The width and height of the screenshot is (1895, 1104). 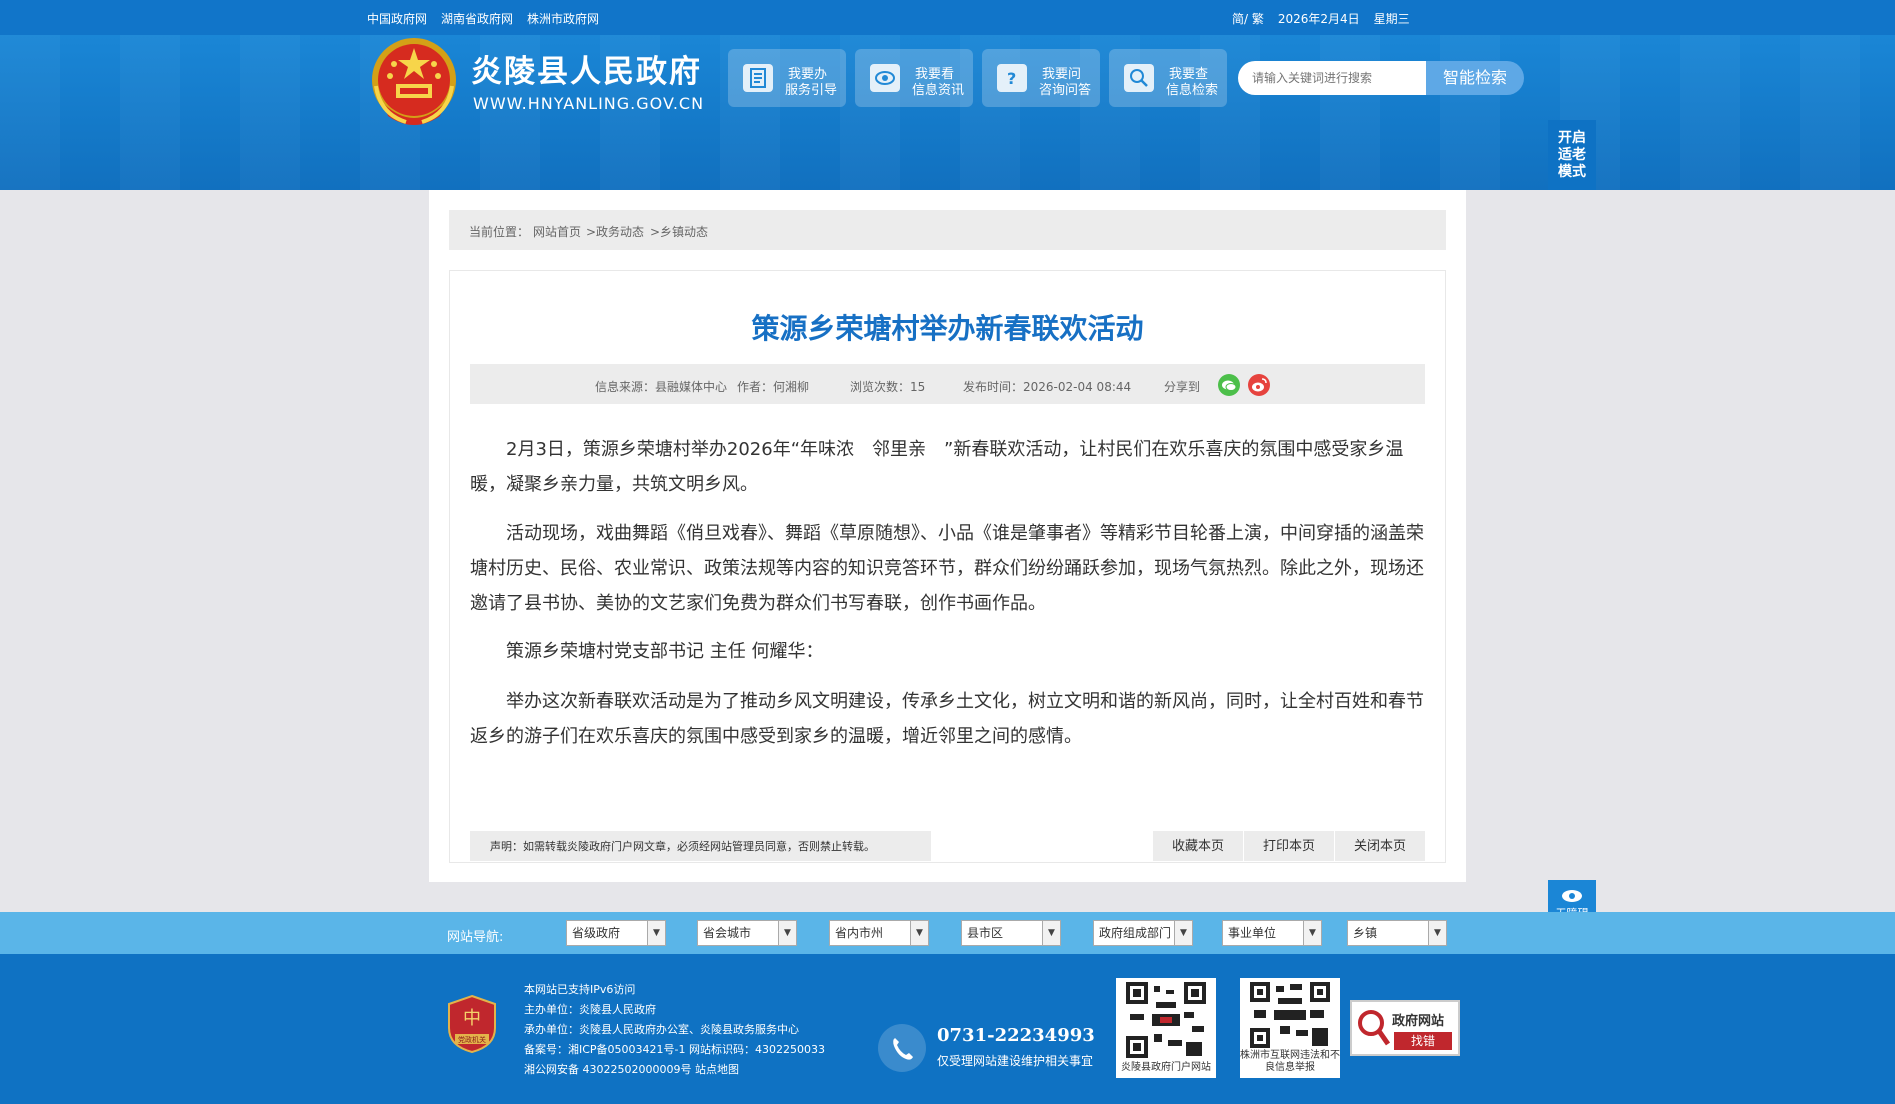 I want to click on meta-share-label: 分享到, so click(x=1182, y=387).